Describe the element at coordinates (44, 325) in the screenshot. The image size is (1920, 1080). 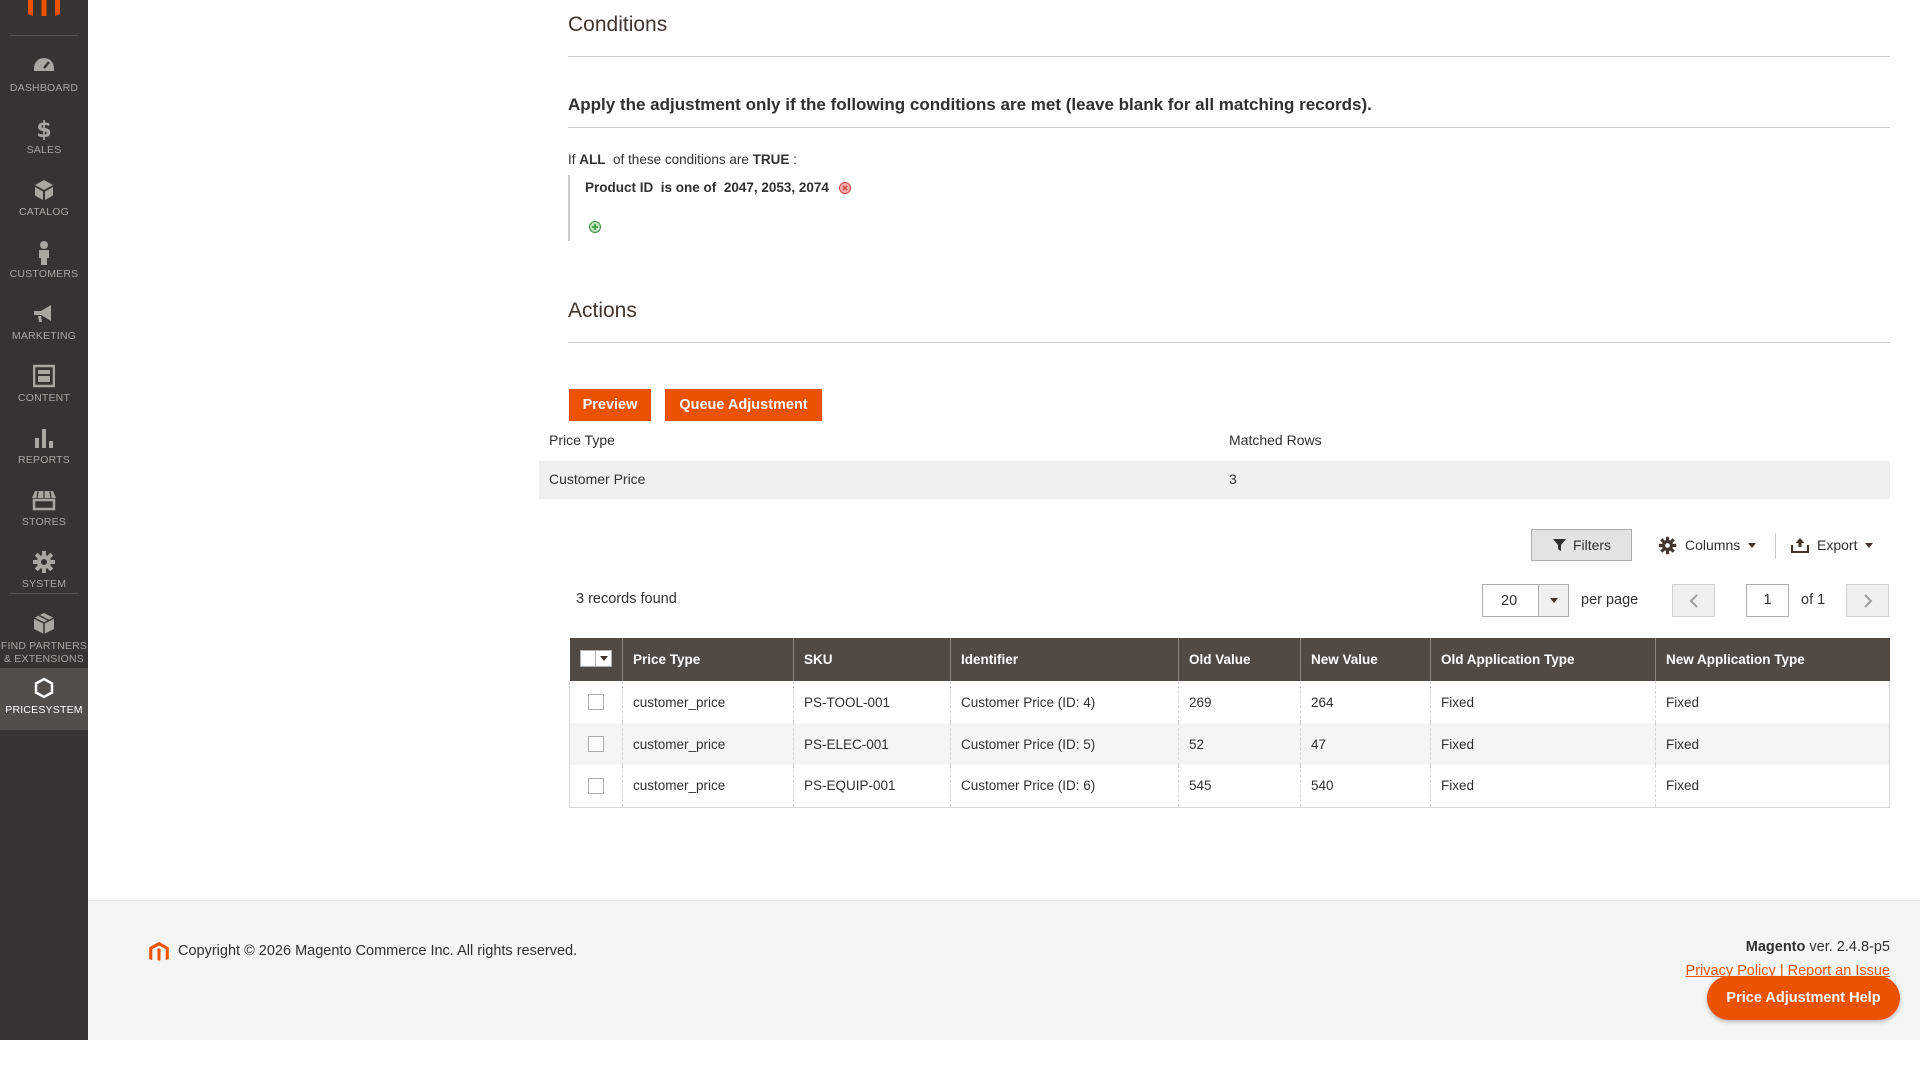
I see `nav-item-marketing: MARKETING` at that location.